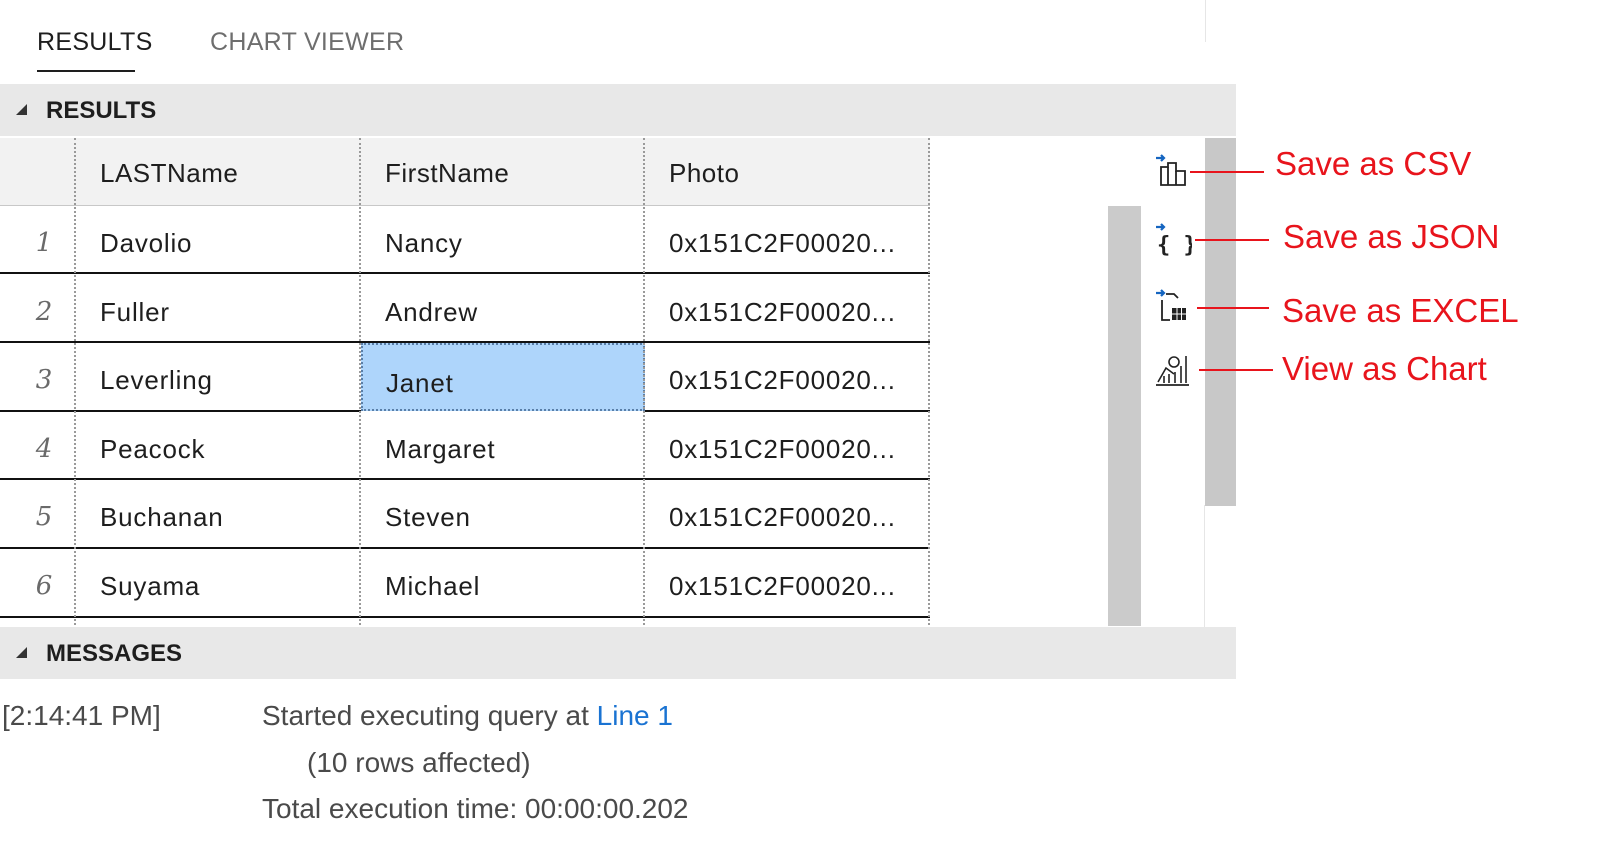 The width and height of the screenshot is (1600, 857). Describe the element at coordinates (81, 715) in the screenshot. I see `message-timestamp: [2:14:41 PM]` at that location.